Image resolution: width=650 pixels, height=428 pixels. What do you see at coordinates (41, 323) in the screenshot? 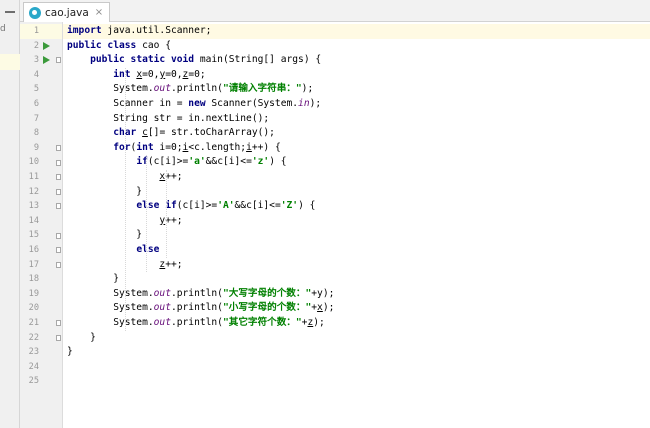
I see `gutter-row: 21` at bounding box center [41, 323].